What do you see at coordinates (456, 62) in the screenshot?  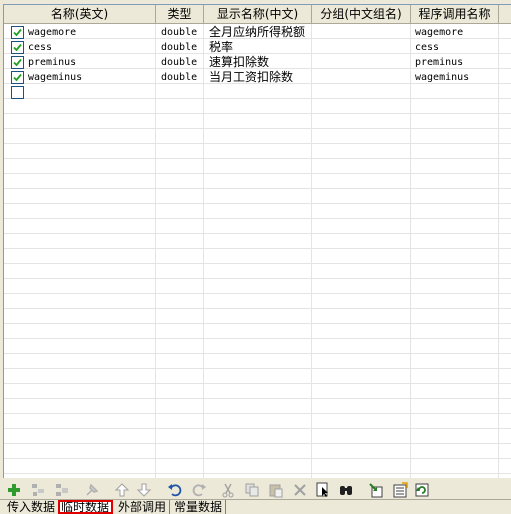 I see `cell-call-name: preminus` at bounding box center [456, 62].